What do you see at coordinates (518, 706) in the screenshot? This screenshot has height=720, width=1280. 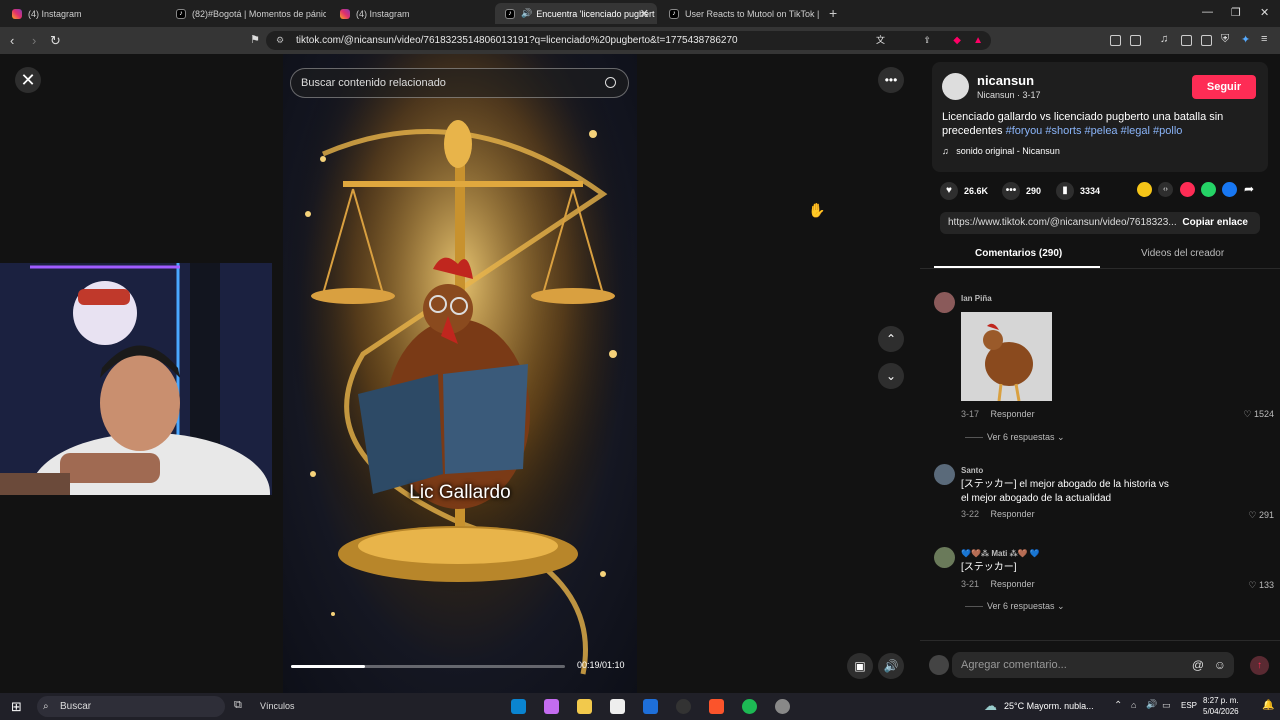 I see `edge-icon` at bounding box center [518, 706].